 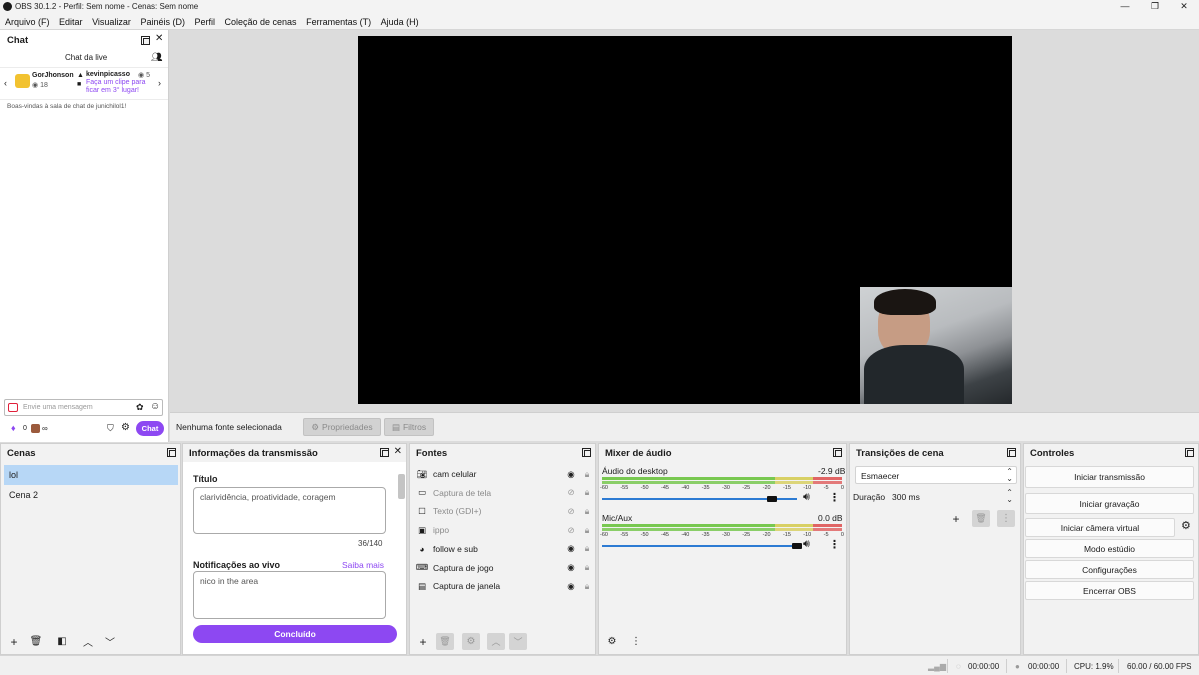 What do you see at coordinates (204, 20) in the screenshot?
I see `menu-profile: Perfil` at bounding box center [204, 20].